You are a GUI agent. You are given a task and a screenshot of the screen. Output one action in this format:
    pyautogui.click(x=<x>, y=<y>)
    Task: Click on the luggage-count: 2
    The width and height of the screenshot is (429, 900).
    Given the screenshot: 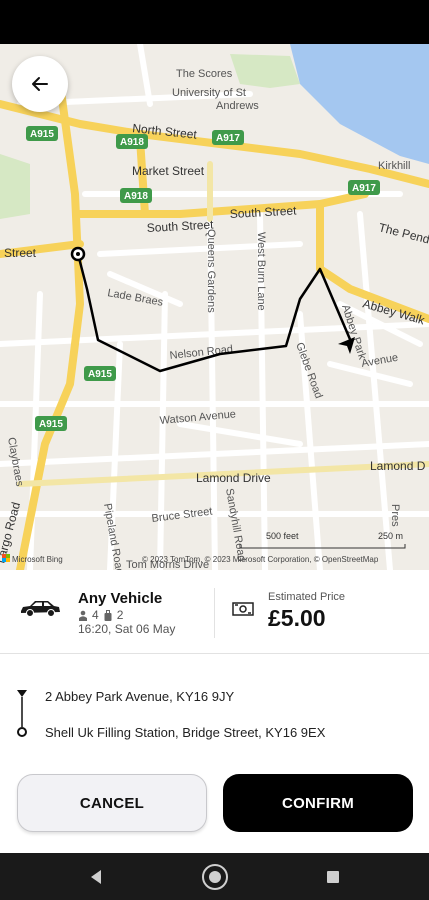 What is the action you would take?
    pyautogui.click(x=120, y=615)
    